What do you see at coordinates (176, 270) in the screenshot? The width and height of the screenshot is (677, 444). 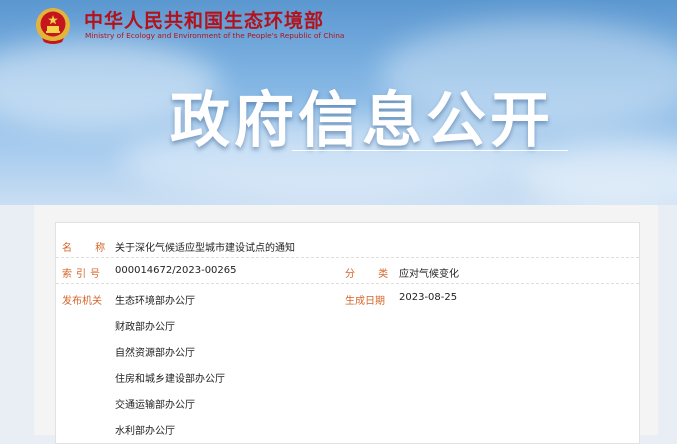 I see `index-value: 000014672/2023-00265` at bounding box center [176, 270].